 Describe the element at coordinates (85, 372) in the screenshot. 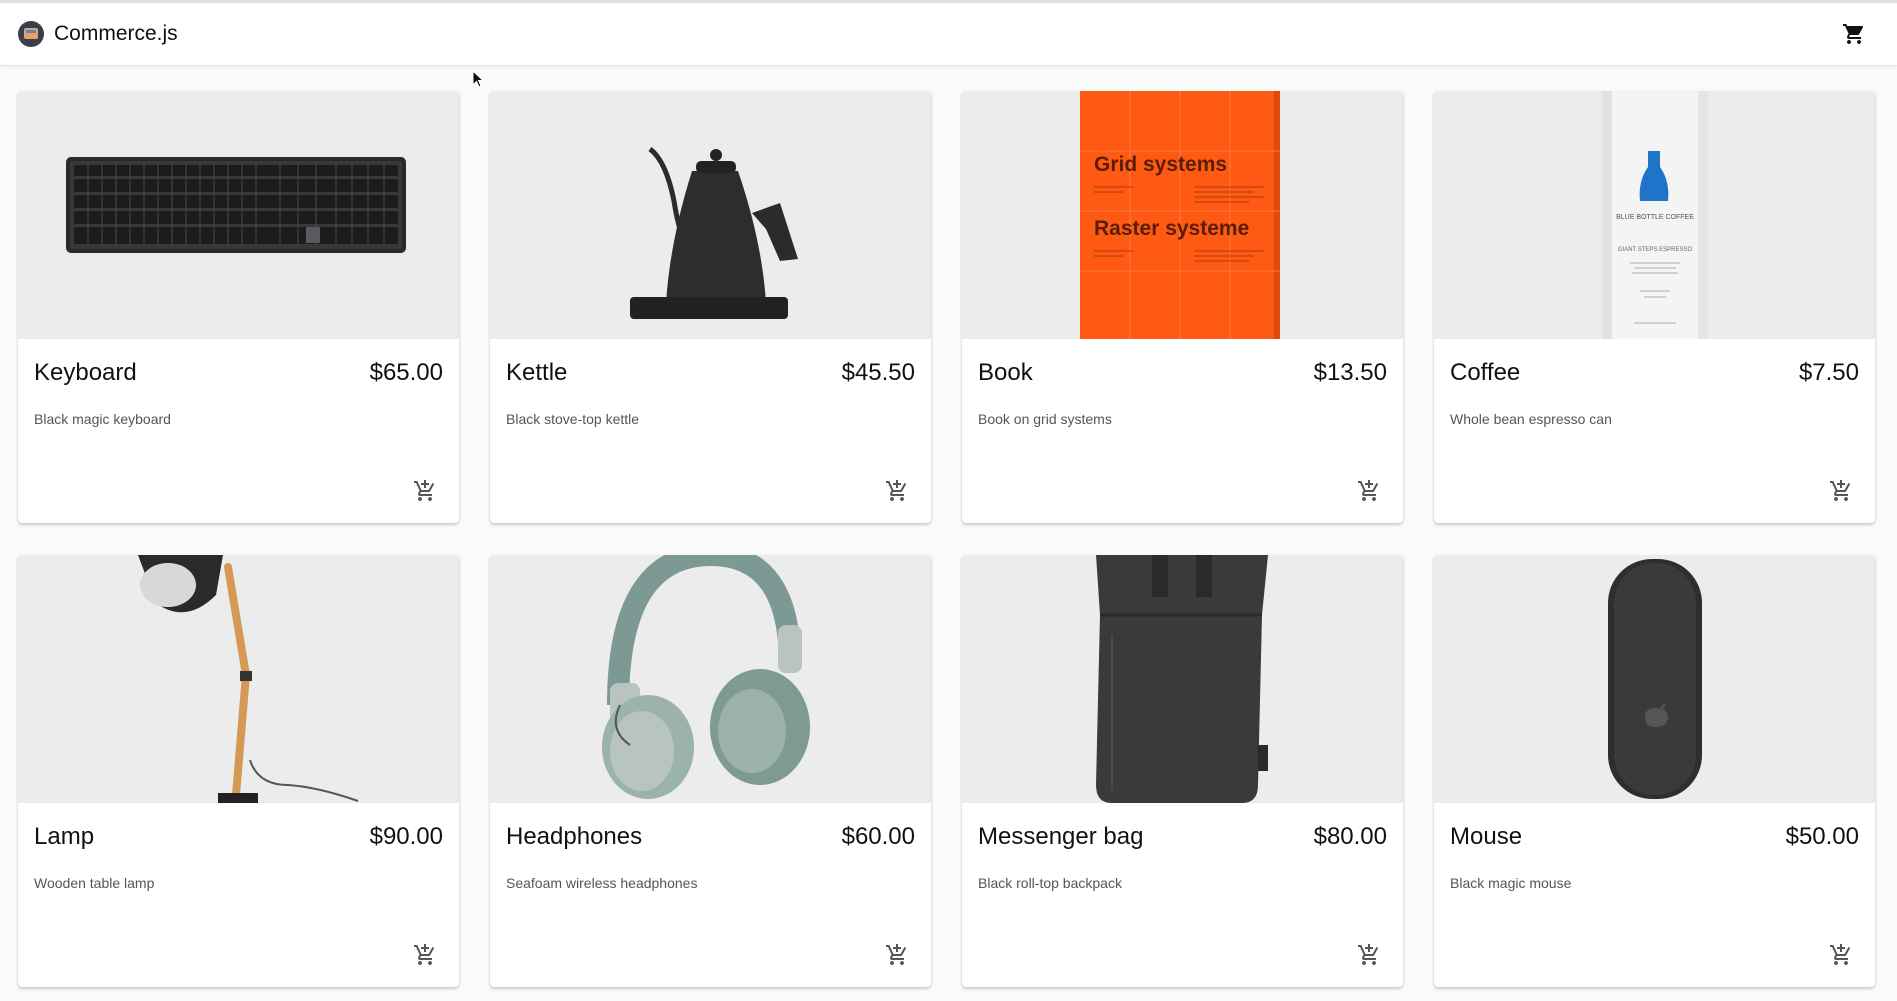

I see `product-name: Keyboard` at that location.